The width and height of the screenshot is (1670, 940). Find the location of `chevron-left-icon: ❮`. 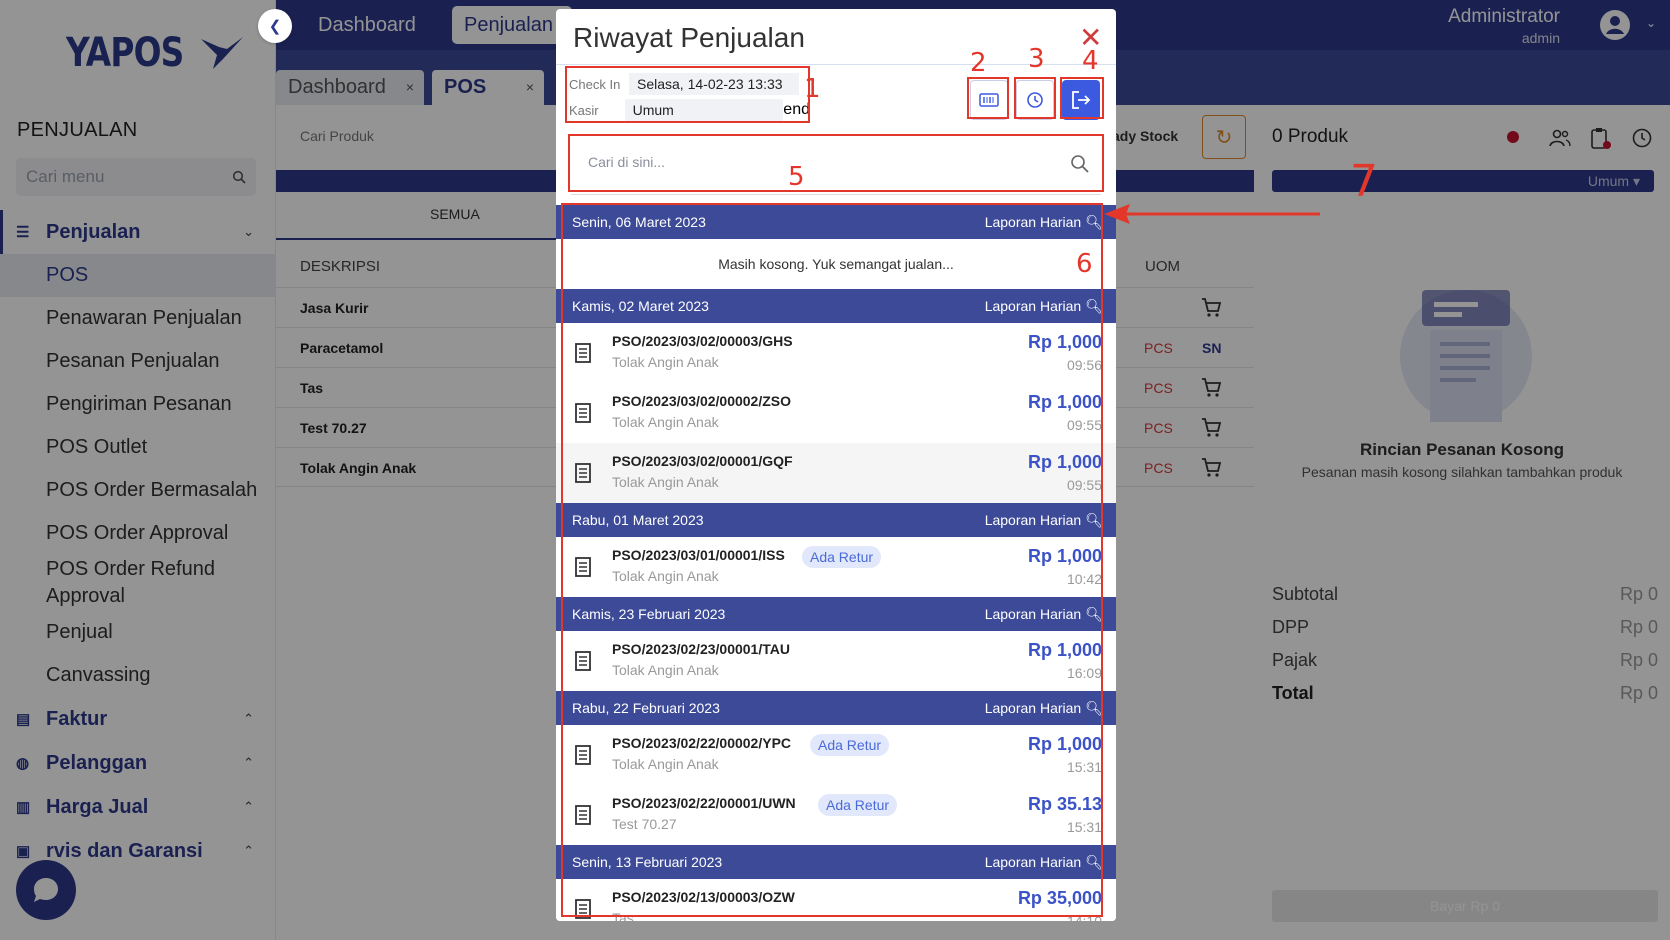

chevron-left-icon: ❮ is located at coordinates (275, 26).